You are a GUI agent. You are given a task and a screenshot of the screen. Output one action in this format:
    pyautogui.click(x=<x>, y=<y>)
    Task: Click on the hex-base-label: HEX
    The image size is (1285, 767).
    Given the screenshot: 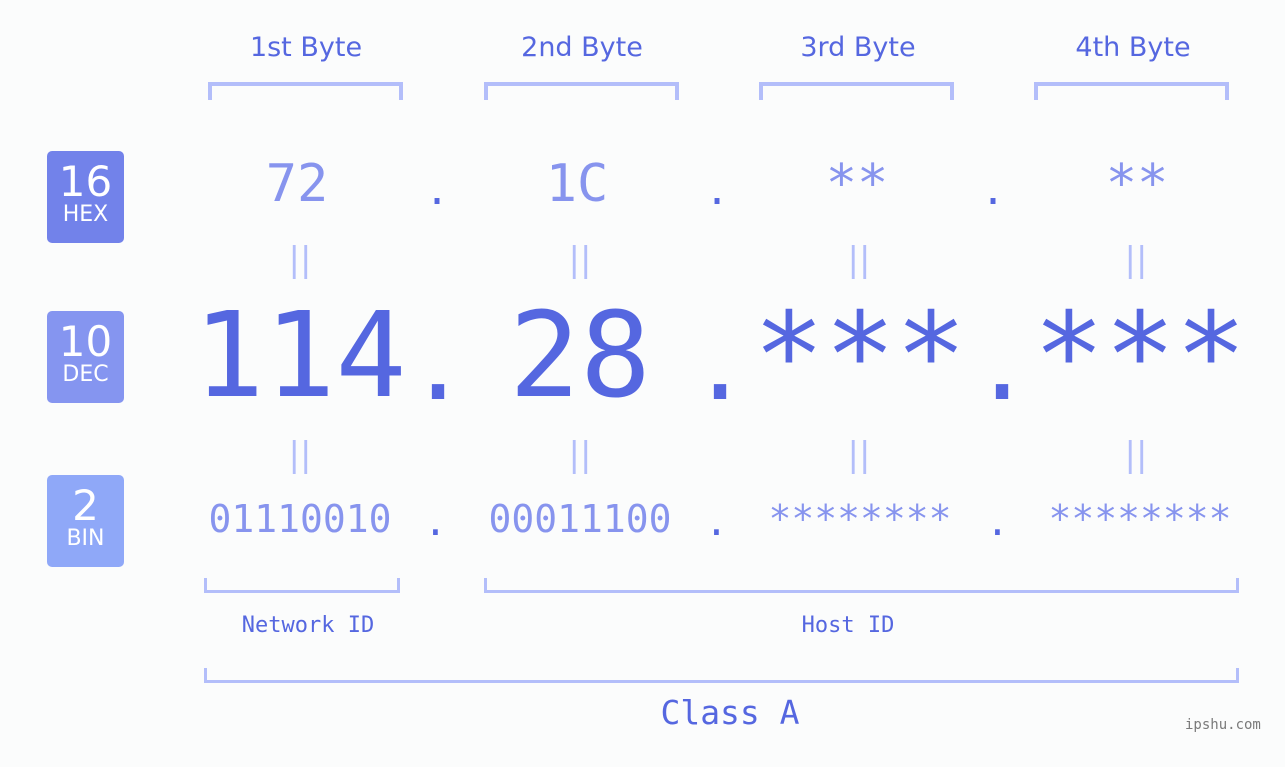 What is the action you would take?
    pyautogui.click(x=85, y=214)
    